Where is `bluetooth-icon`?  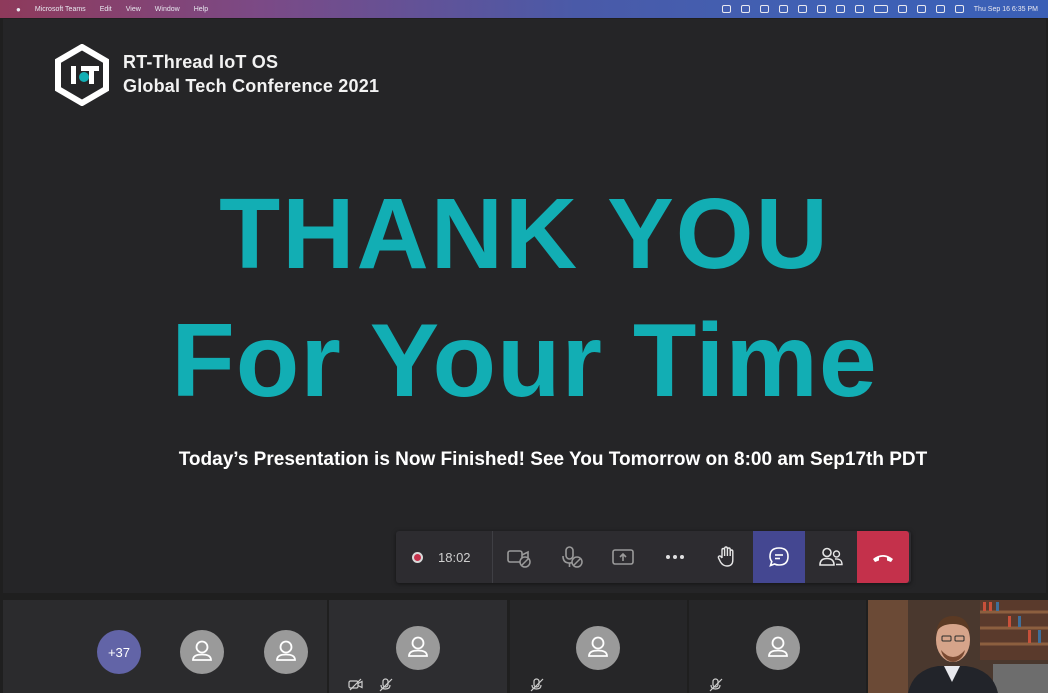
bluetooth-icon is located at coordinates (859, 9).